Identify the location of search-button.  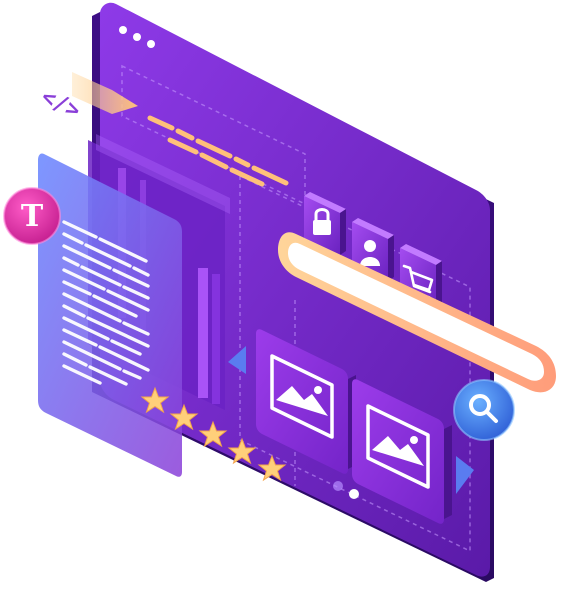
(484, 410).